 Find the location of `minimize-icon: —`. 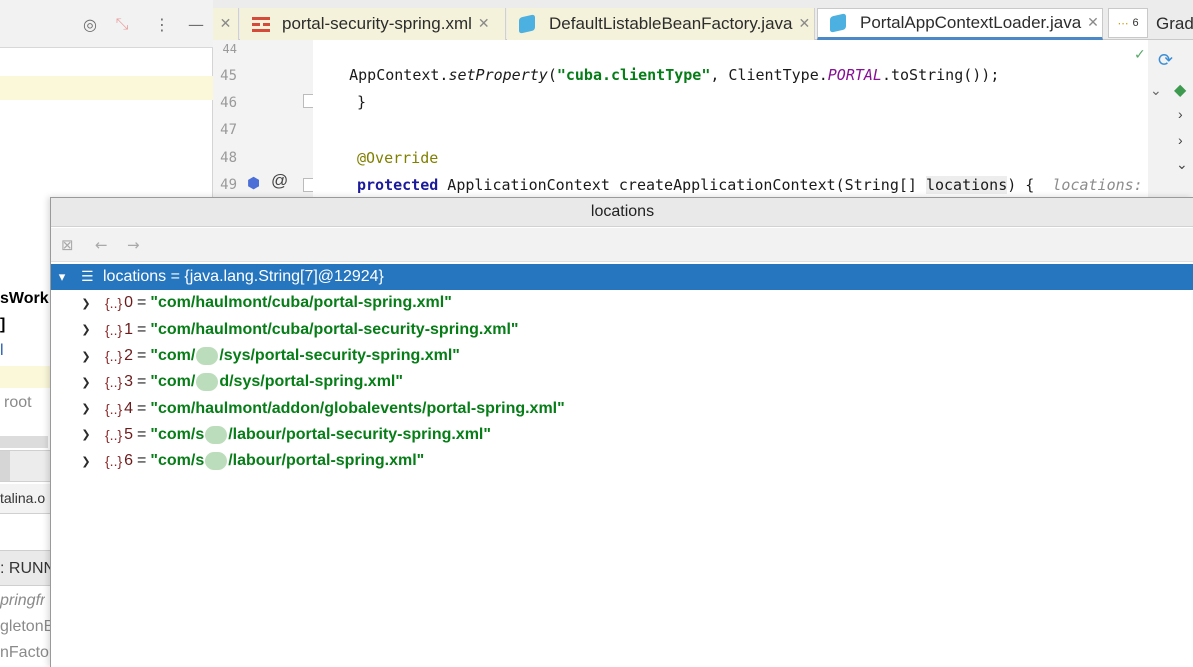

minimize-icon: — is located at coordinates (196, 24).